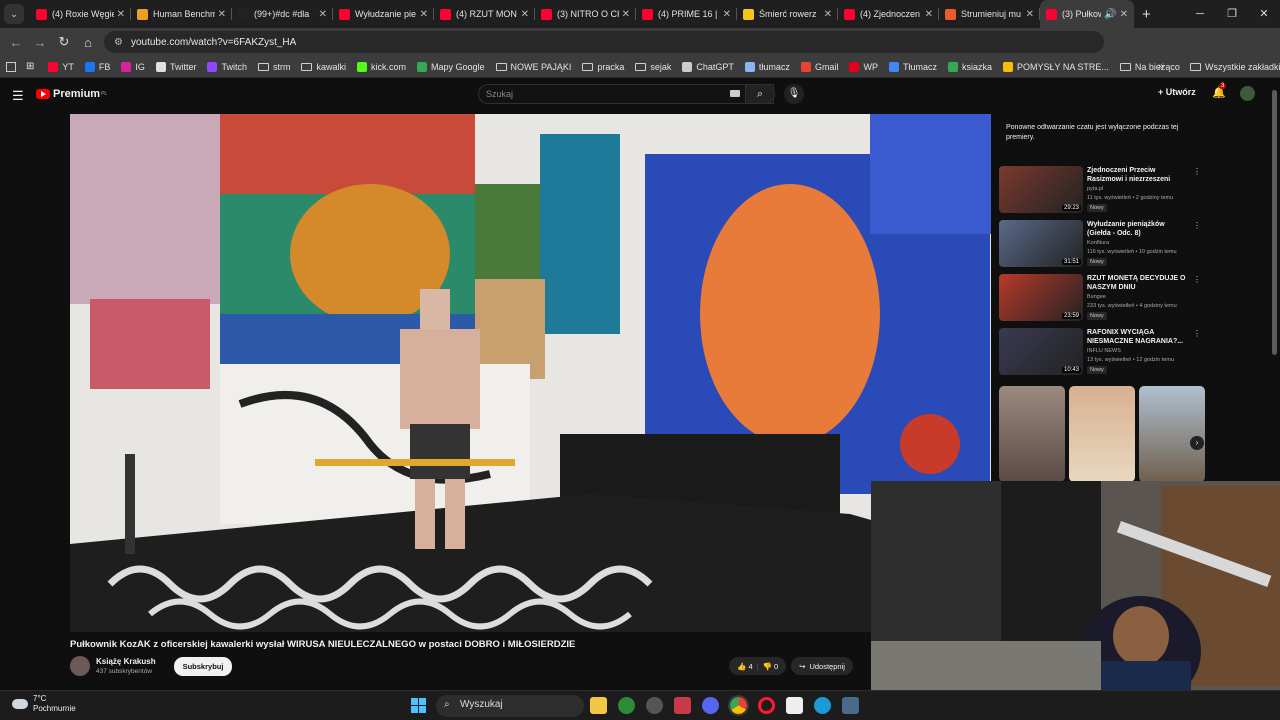 The width and height of the screenshot is (1280, 720). I want to click on browser-tab: (3) Pułkow 🔊 ✕, so click(1087, 14).